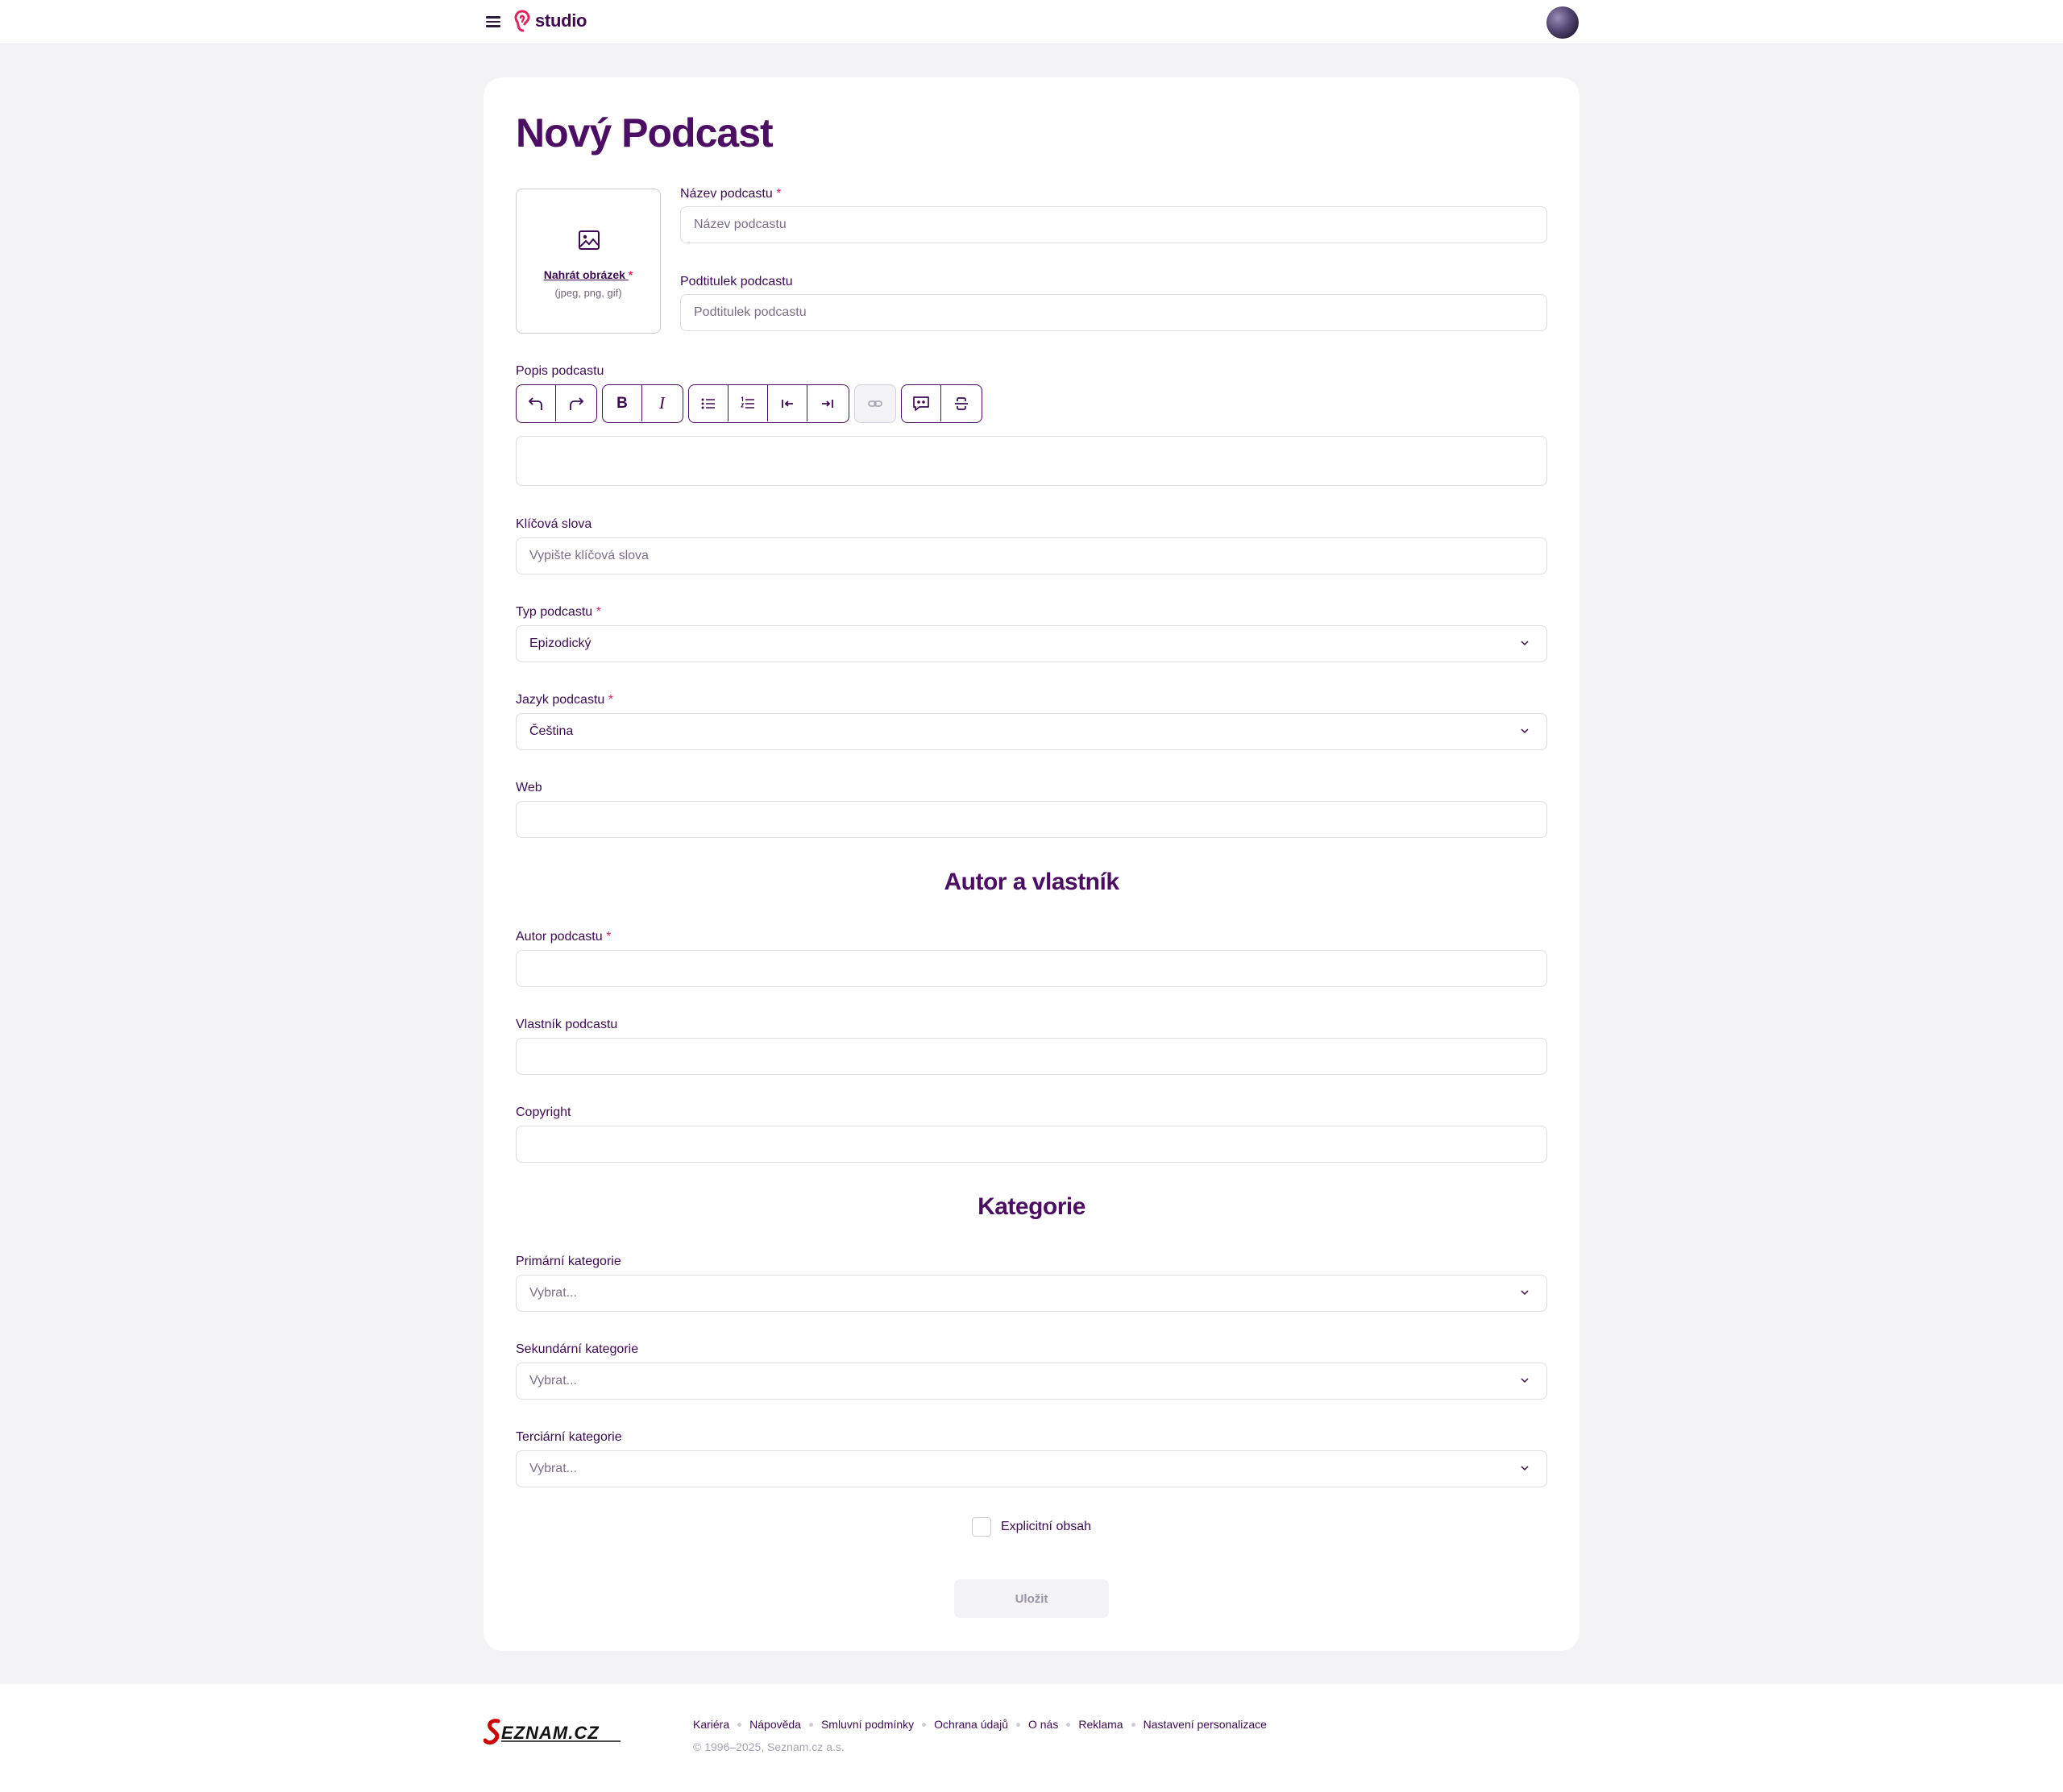 The image size is (2063, 1792). I want to click on section-title-author-owner: Autor a vlastník, so click(1031, 882).